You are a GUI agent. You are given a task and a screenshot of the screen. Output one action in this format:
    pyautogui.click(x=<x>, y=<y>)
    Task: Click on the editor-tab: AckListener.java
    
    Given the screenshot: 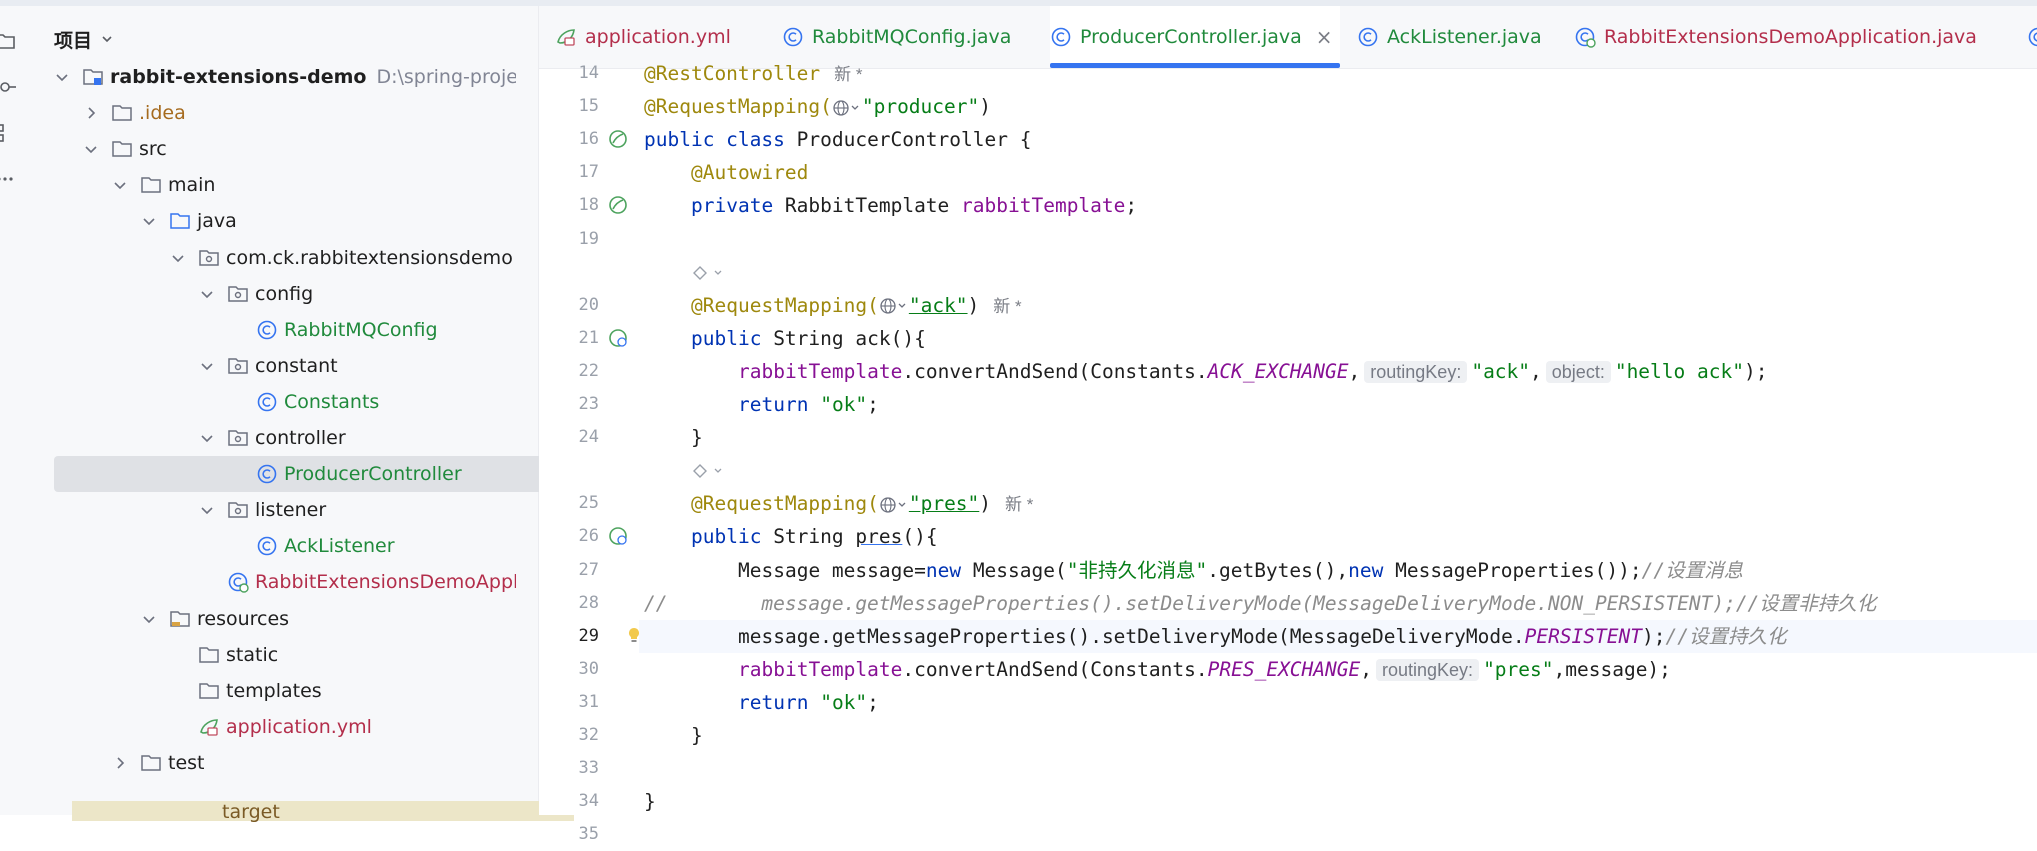 What is the action you would take?
    pyautogui.click(x=1457, y=37)
    